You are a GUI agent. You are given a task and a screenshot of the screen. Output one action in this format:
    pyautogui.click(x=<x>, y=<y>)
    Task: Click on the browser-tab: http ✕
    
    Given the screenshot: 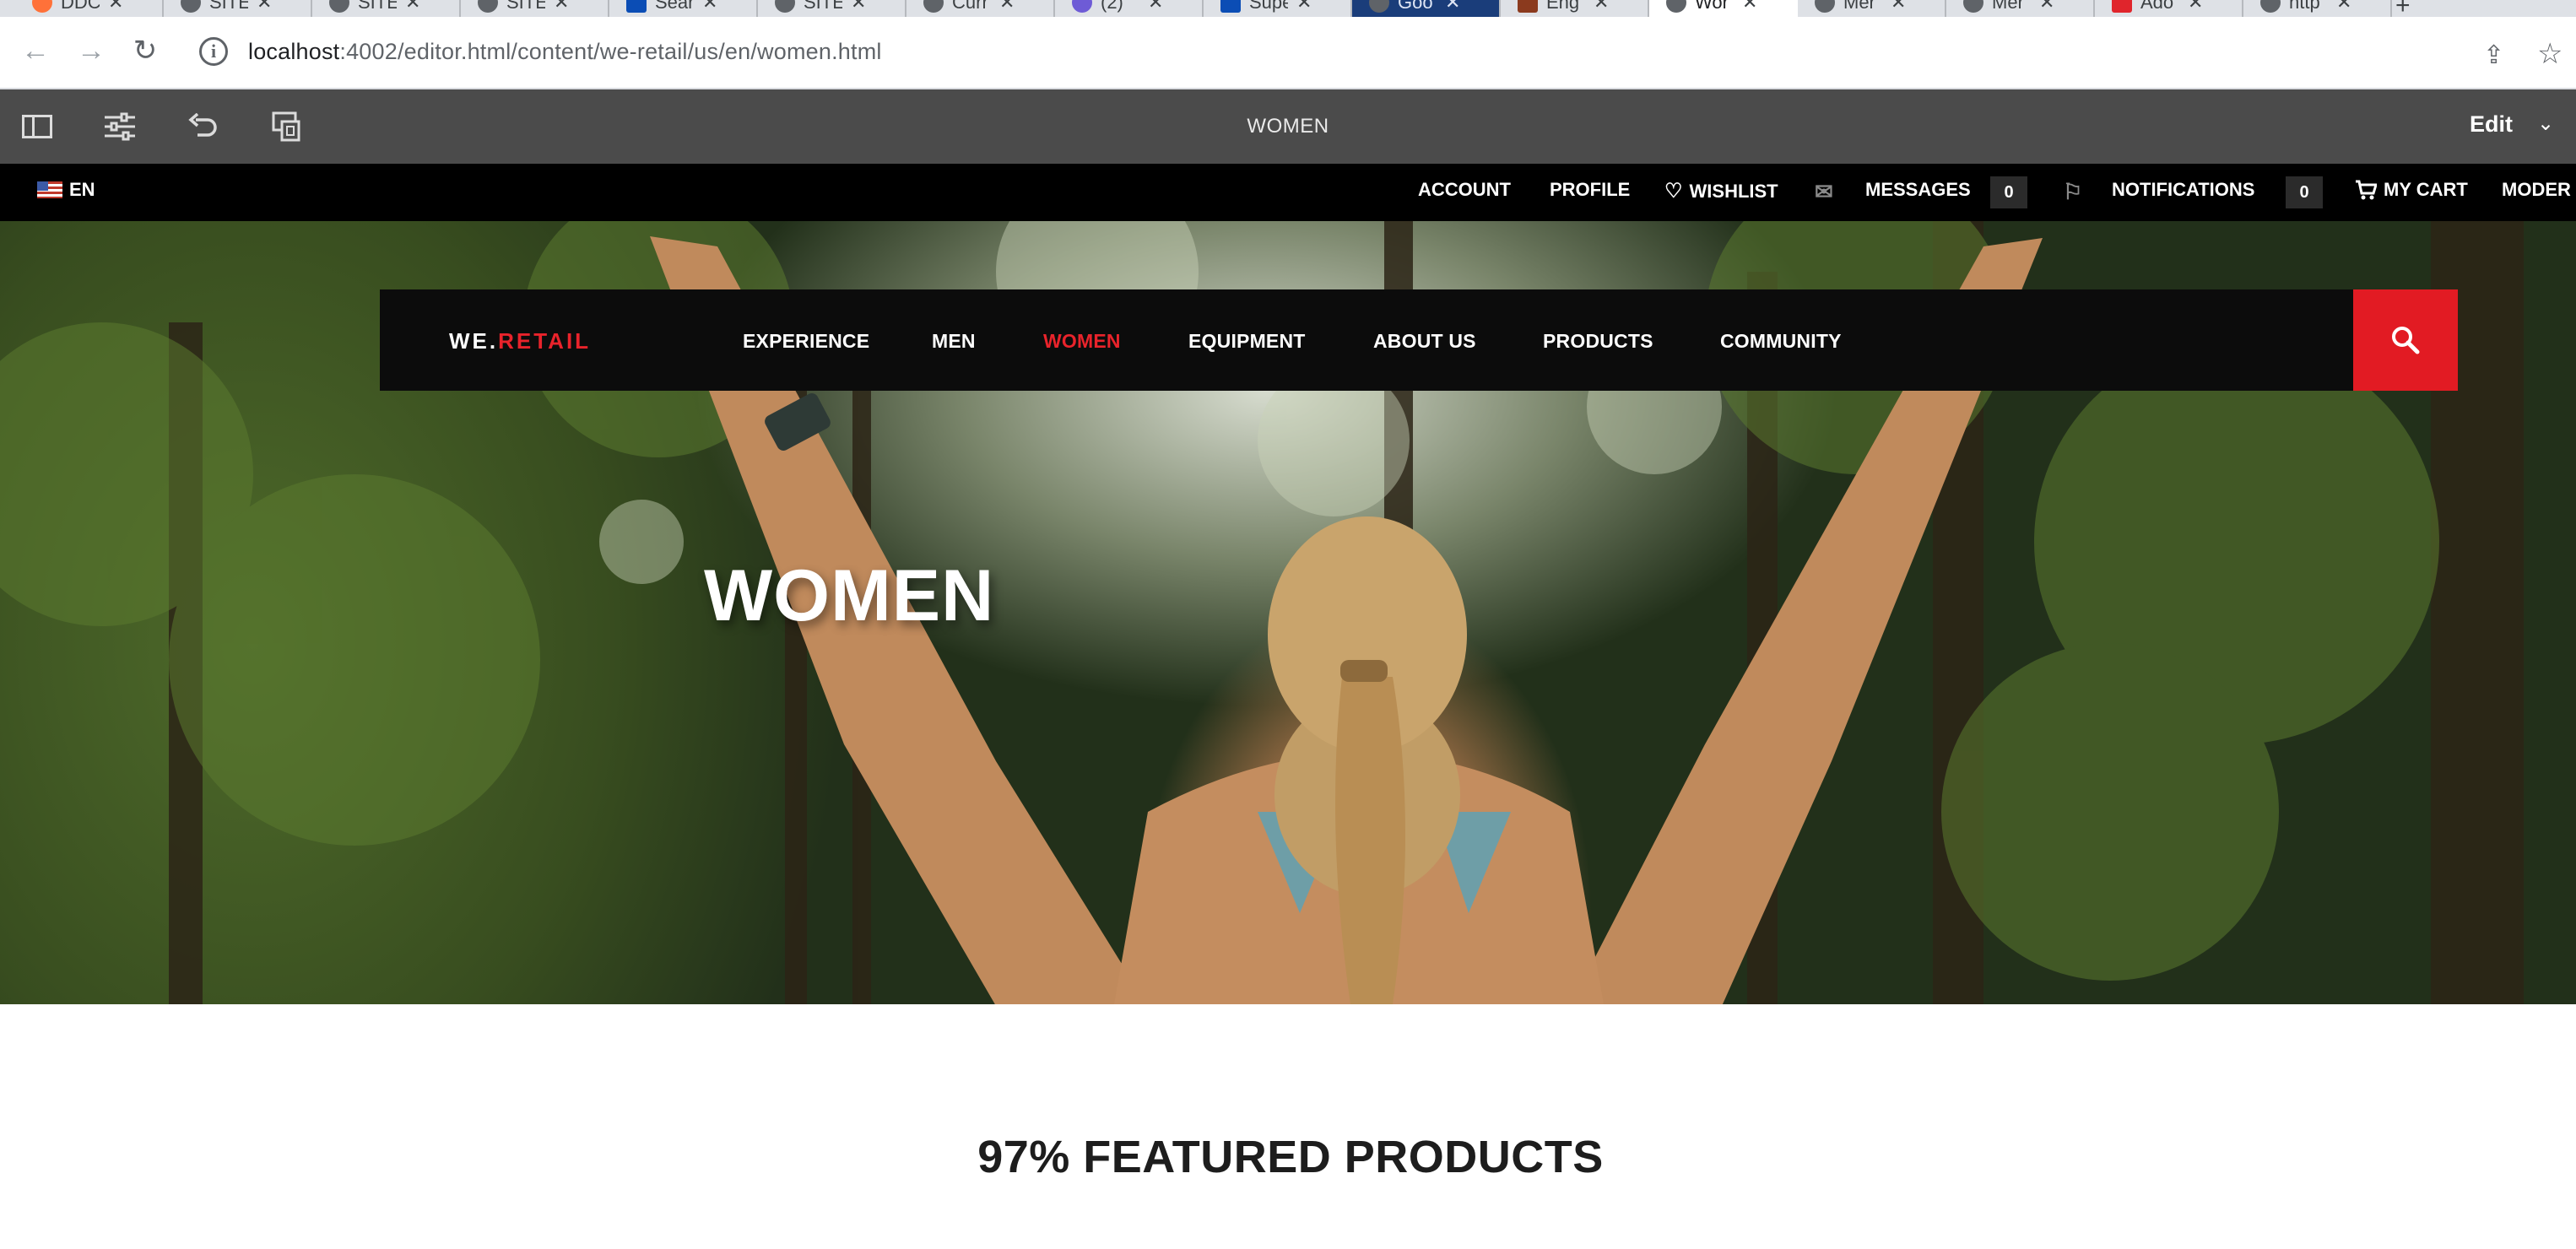 What is the action you would take?
    pyautogui.click(x=2317, y=8)
    